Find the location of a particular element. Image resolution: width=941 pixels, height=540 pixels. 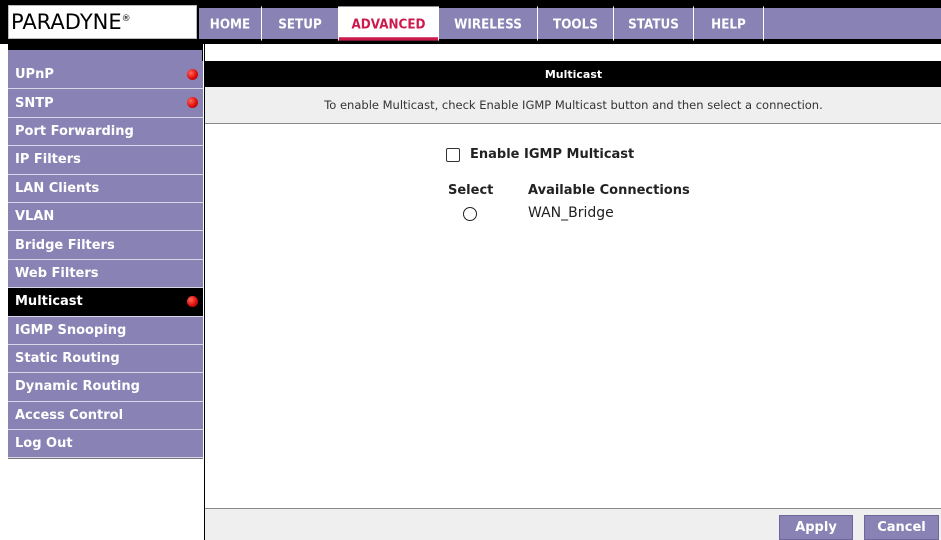

connections-column-header: Available Connections is located at coordinates (609, 190).